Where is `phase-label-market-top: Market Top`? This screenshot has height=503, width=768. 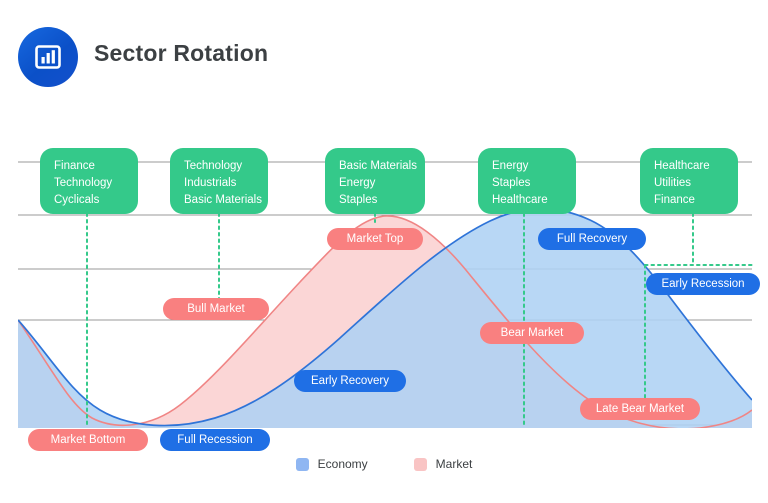
phase-label-market-top: Market Top is located at coordinates (375, 239).